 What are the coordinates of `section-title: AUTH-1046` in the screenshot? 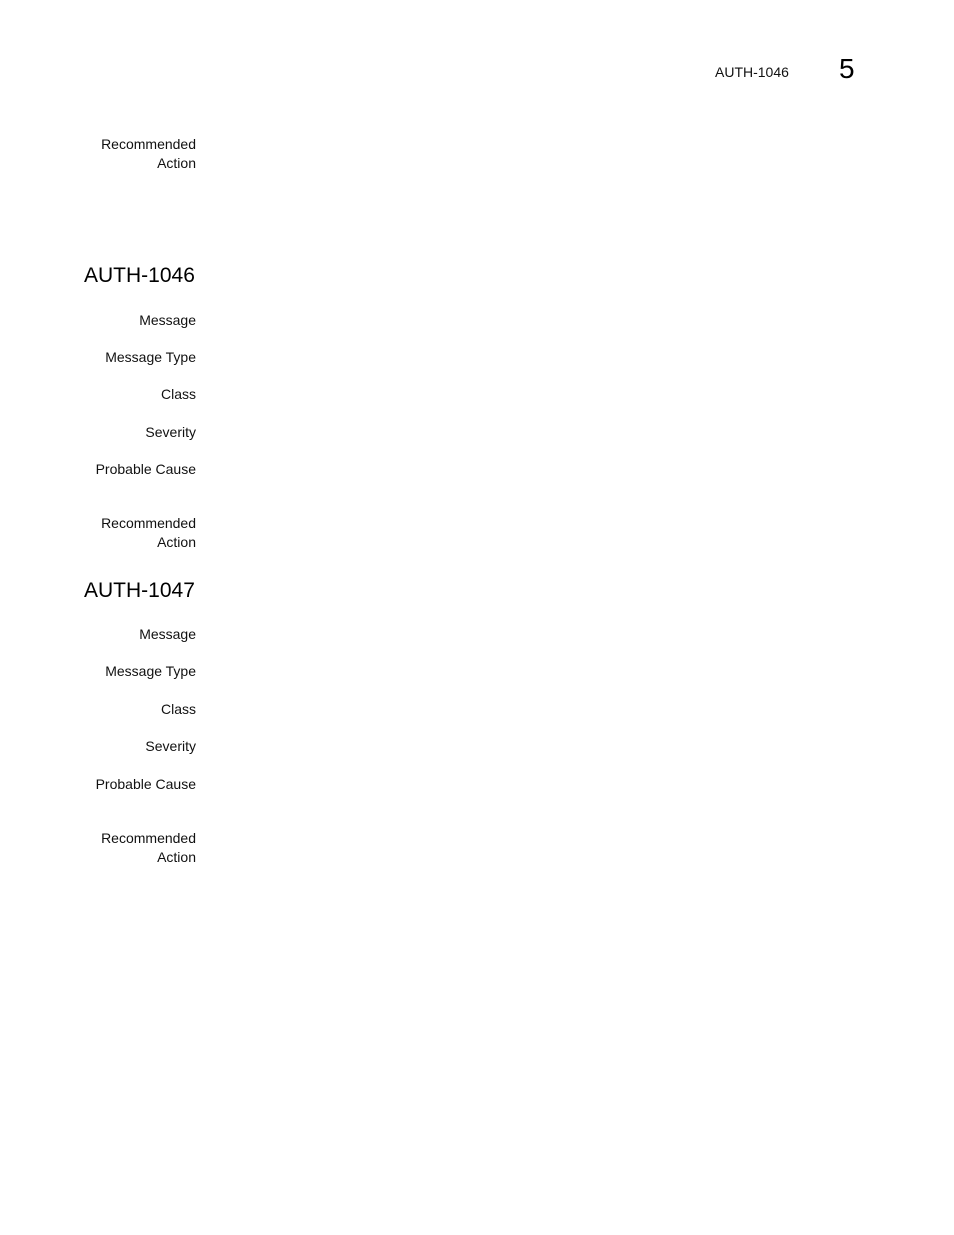 It's located at (139, 275).